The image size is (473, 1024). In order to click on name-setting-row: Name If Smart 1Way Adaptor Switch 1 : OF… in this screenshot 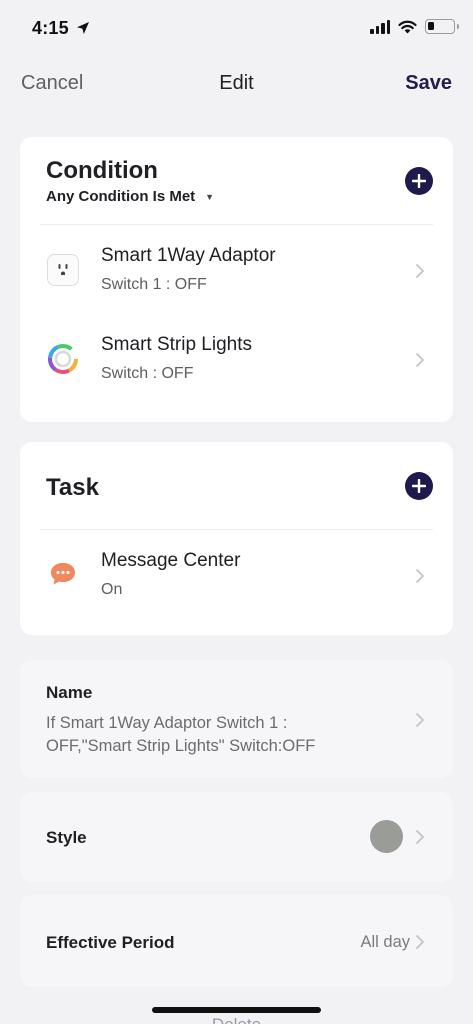, I will do `click(236, 719)`.